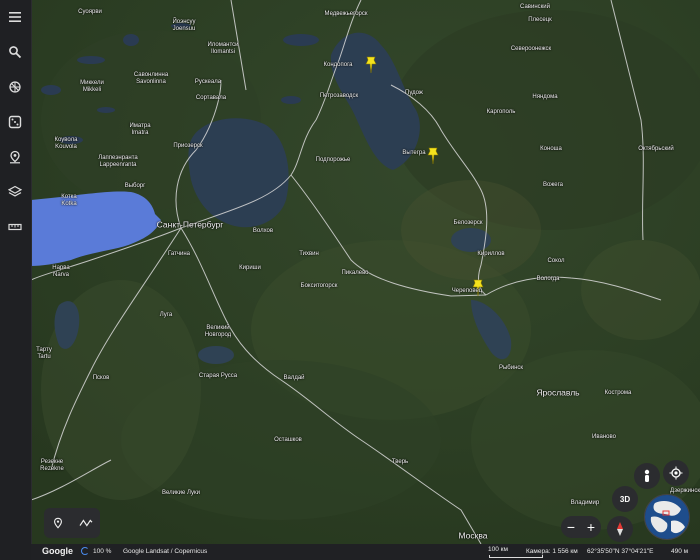 Image resolution: width=700 pixels, height=560 pixels. What do you see at coordinates (346, 14) in the screenshot?
I see `label-medvezhyegorsk: Медвежьегорск` at bounding box center [346, 14].